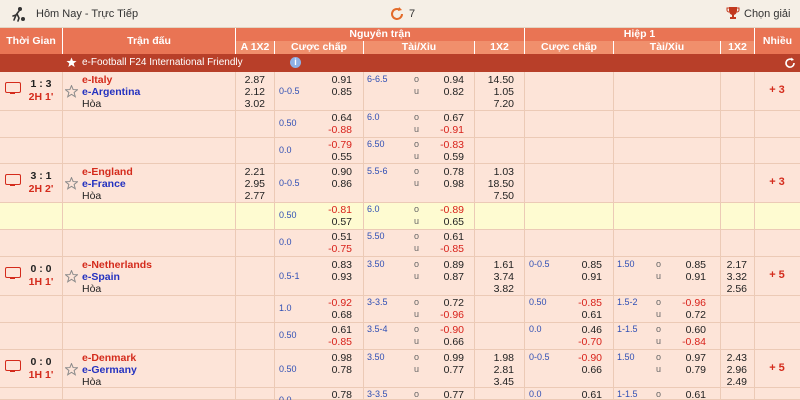 This screenshot has width=800, height=400. Describe the element at coordinates (731, 289) in the screenshot. I see `h1-1x2-odds: 2.56` at that location.